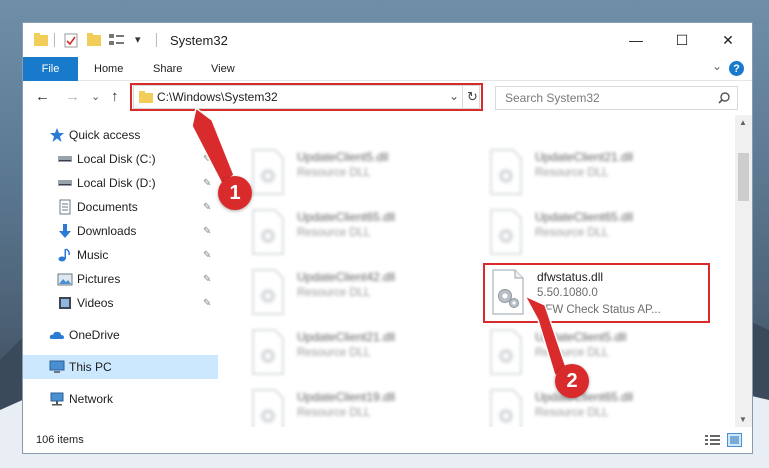  Describe the element at coordinates (743, 271) in the screenshot. I see `vertical-scrollbar: ▲ ▼` at that location.